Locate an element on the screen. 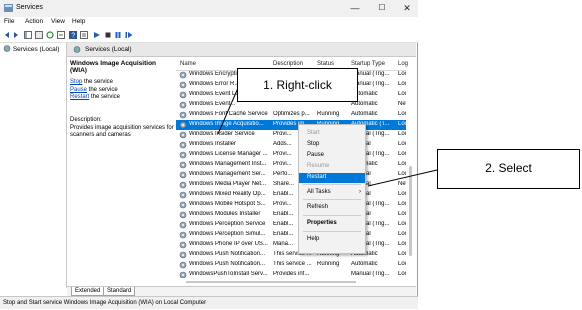 This screenshot has width=582, height=310. step1-pointer-line is located at coordinates (228, 111).